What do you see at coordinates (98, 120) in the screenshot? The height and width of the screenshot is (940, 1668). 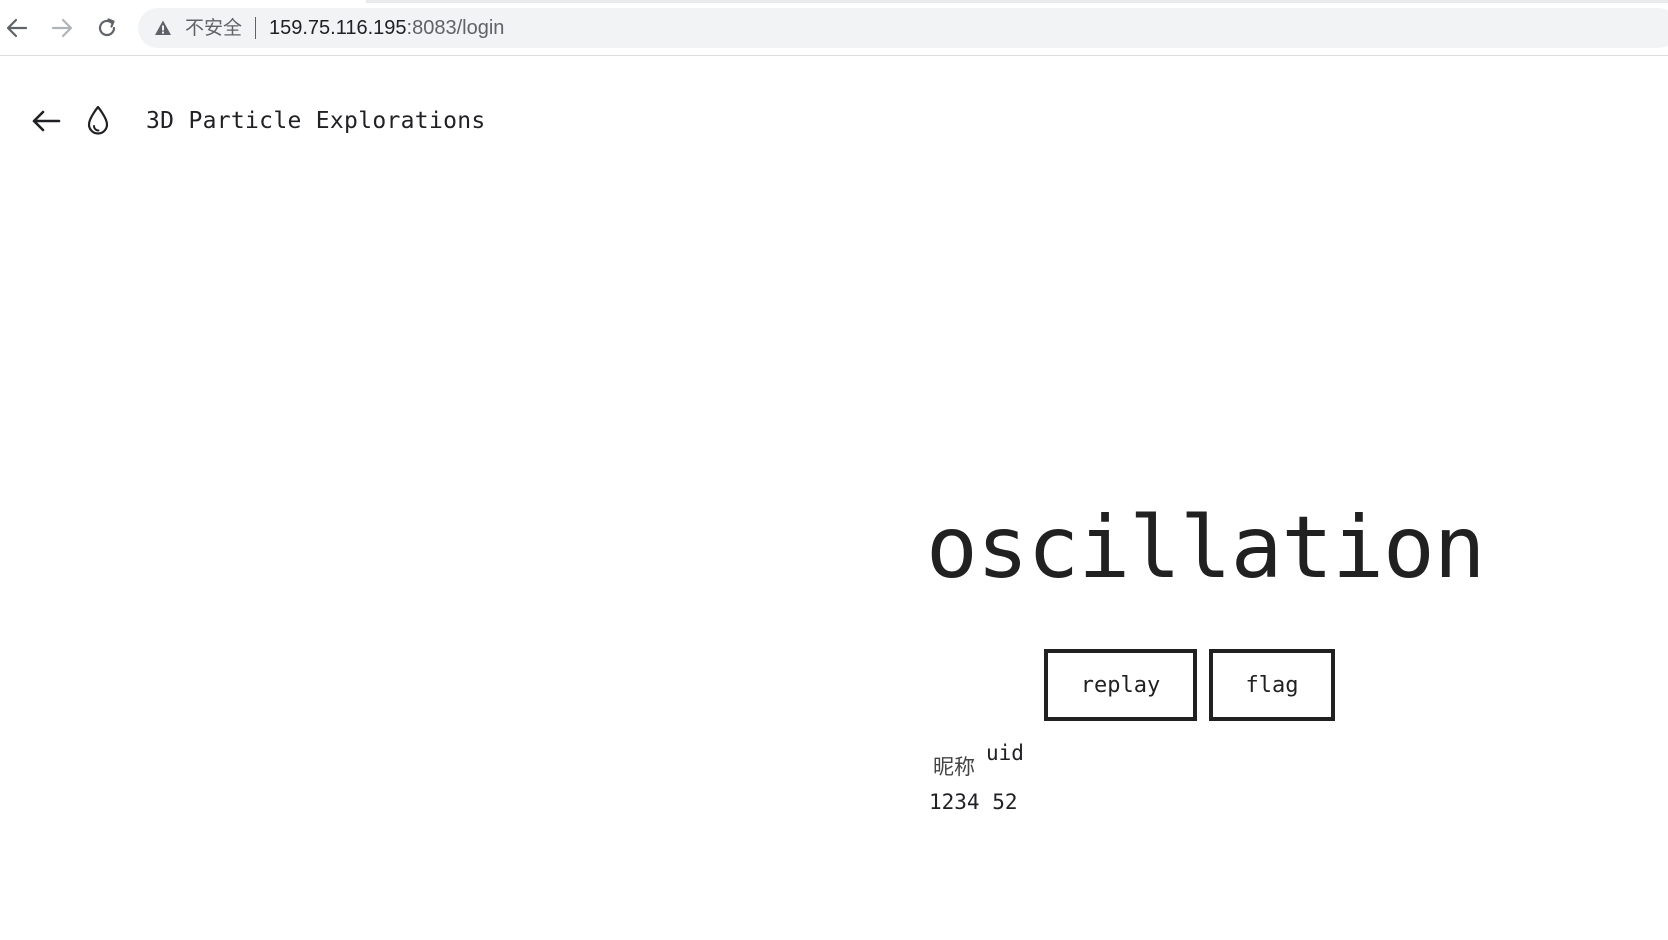 I see `water-drop-icon` at bounding box center [98, 120].